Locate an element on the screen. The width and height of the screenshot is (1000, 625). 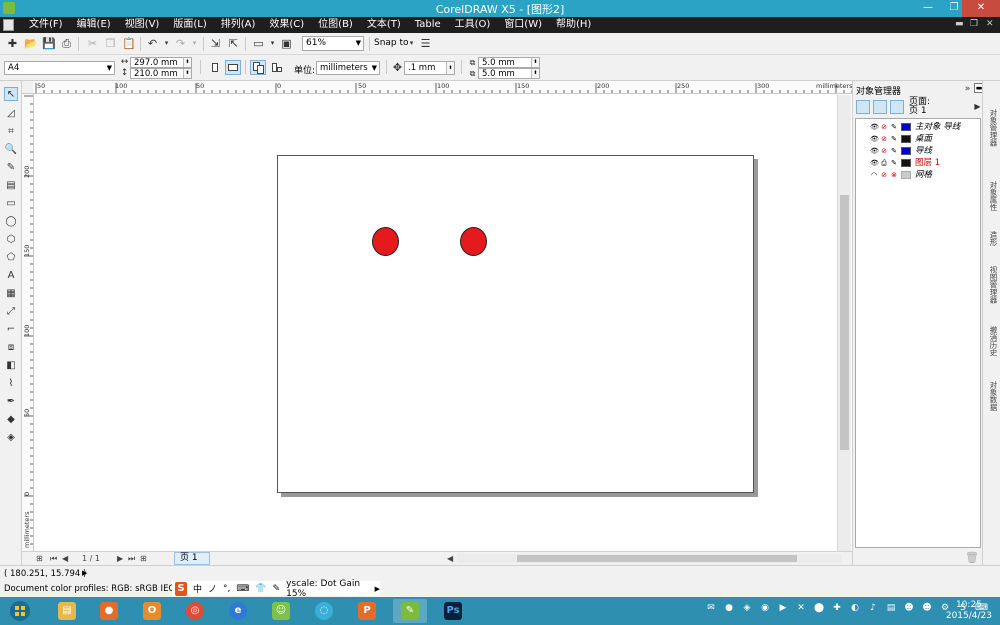
ime-tools-icon: ✎ is located at coordinates (277, 589).